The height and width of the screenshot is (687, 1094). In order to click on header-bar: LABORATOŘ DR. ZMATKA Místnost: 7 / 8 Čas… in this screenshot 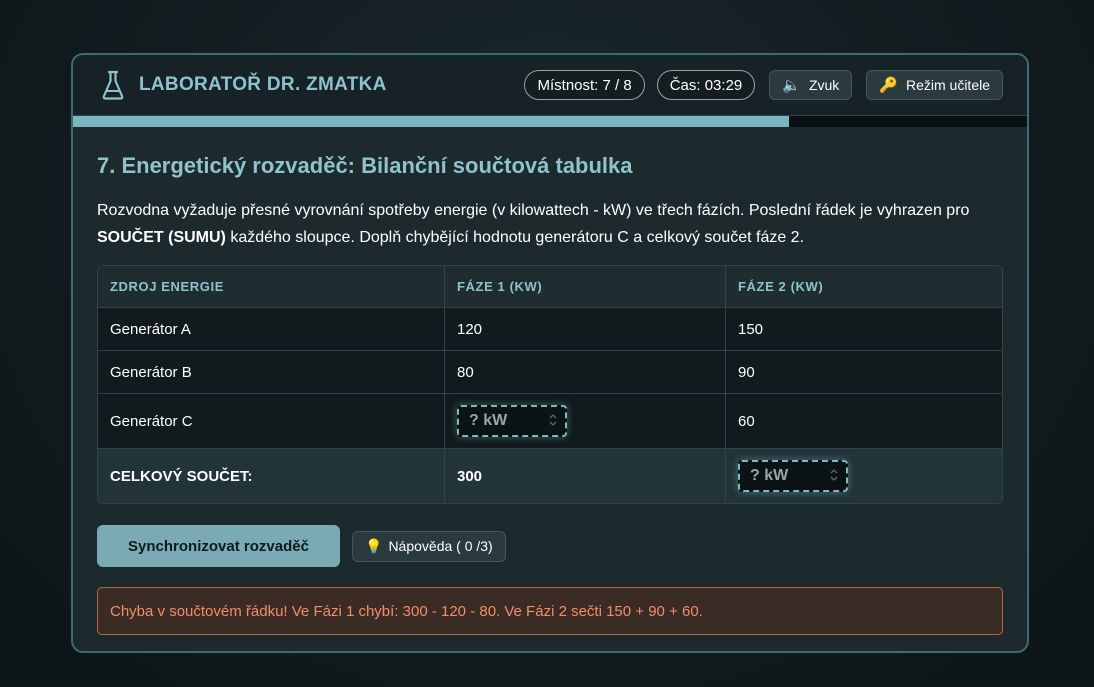, I will do `click(550, 85)`.